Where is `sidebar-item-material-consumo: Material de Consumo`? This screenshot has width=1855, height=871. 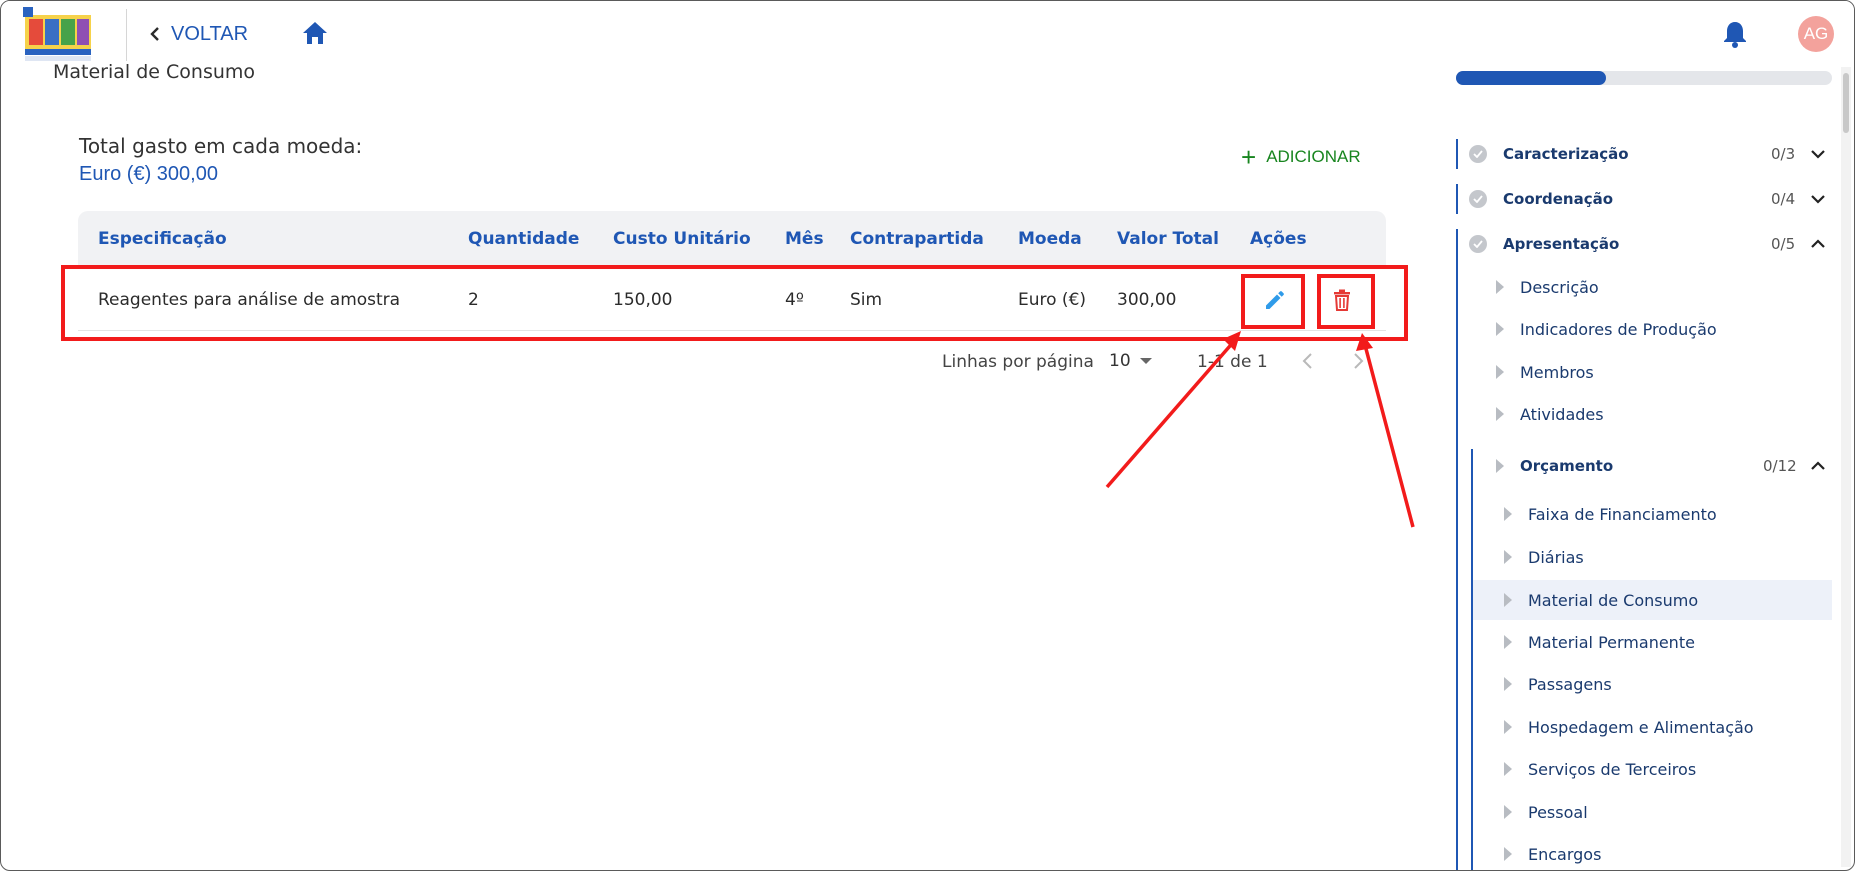 sidebar-item-material-consumo: Material de Consumo is located at coordinates (1652, 600).